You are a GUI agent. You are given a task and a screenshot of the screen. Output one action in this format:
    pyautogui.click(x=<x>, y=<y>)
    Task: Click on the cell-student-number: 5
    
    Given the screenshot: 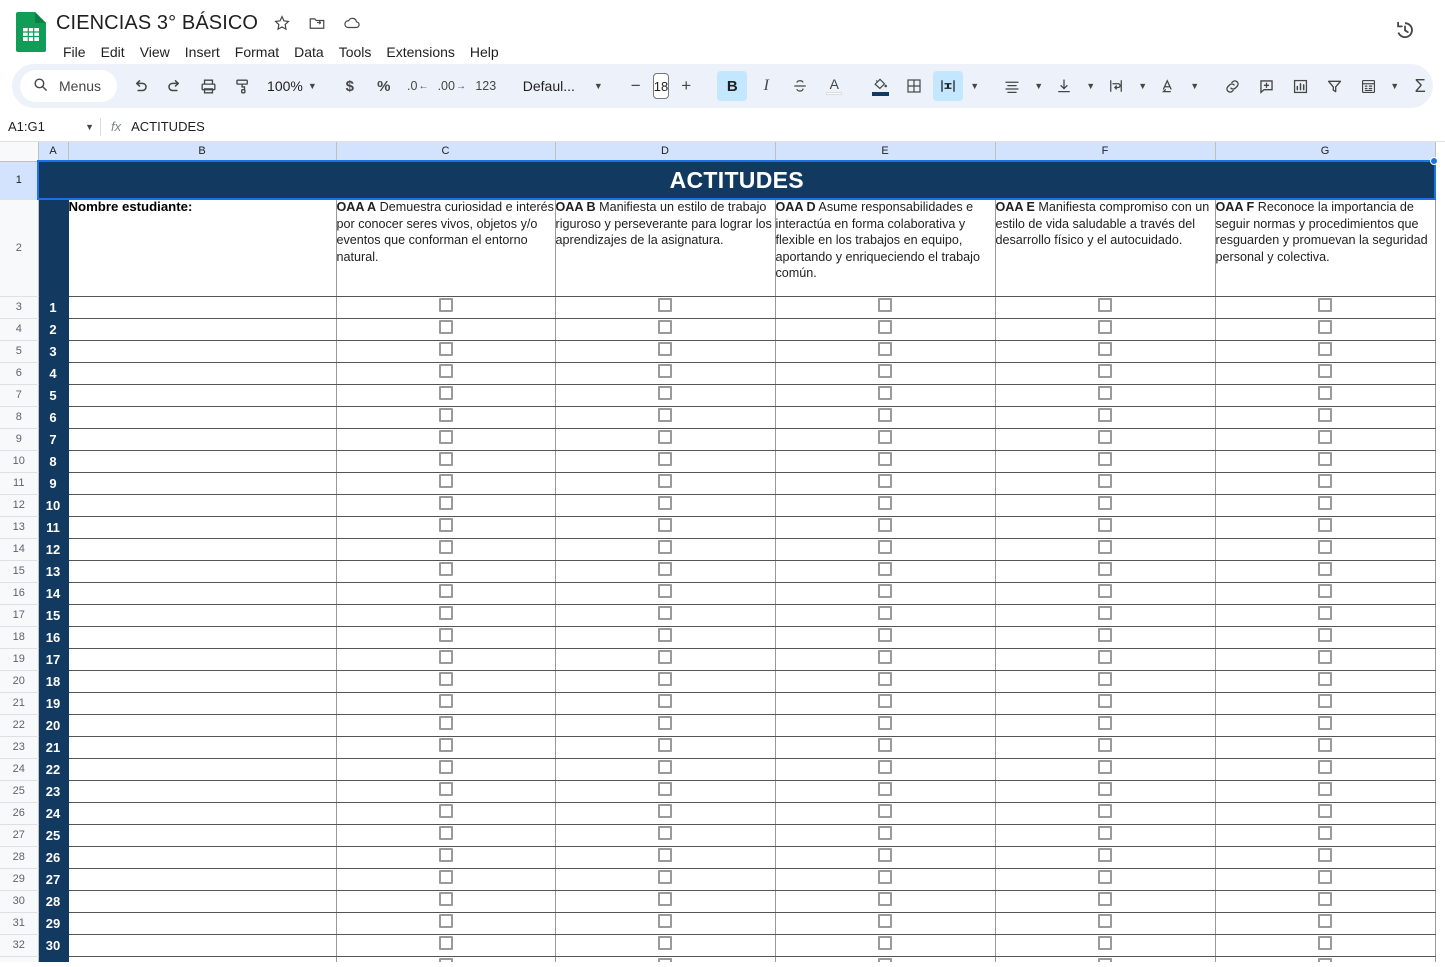 What is the action you would take?
    pyautogui.click(x=53, y=395)
    